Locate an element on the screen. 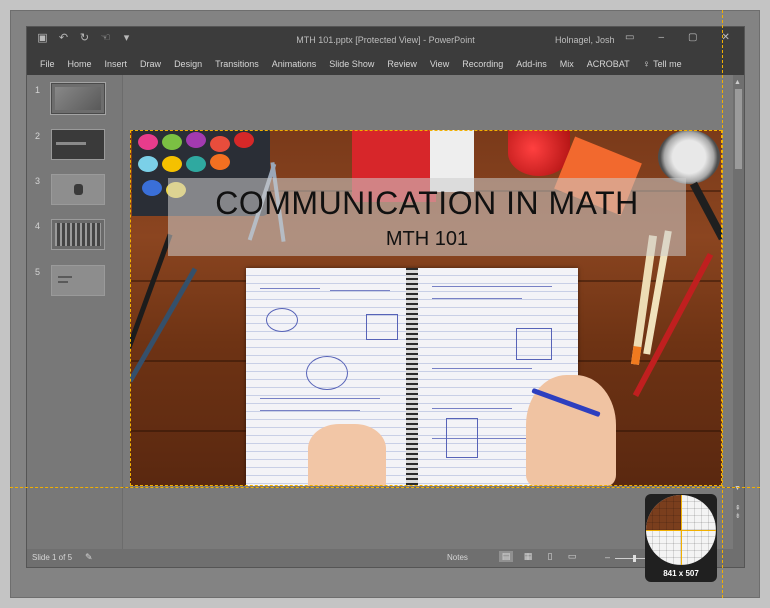 The width and height of the screenshot is (770, 608). slideshow-icon: ▭ is located at coordinates (572, 556).